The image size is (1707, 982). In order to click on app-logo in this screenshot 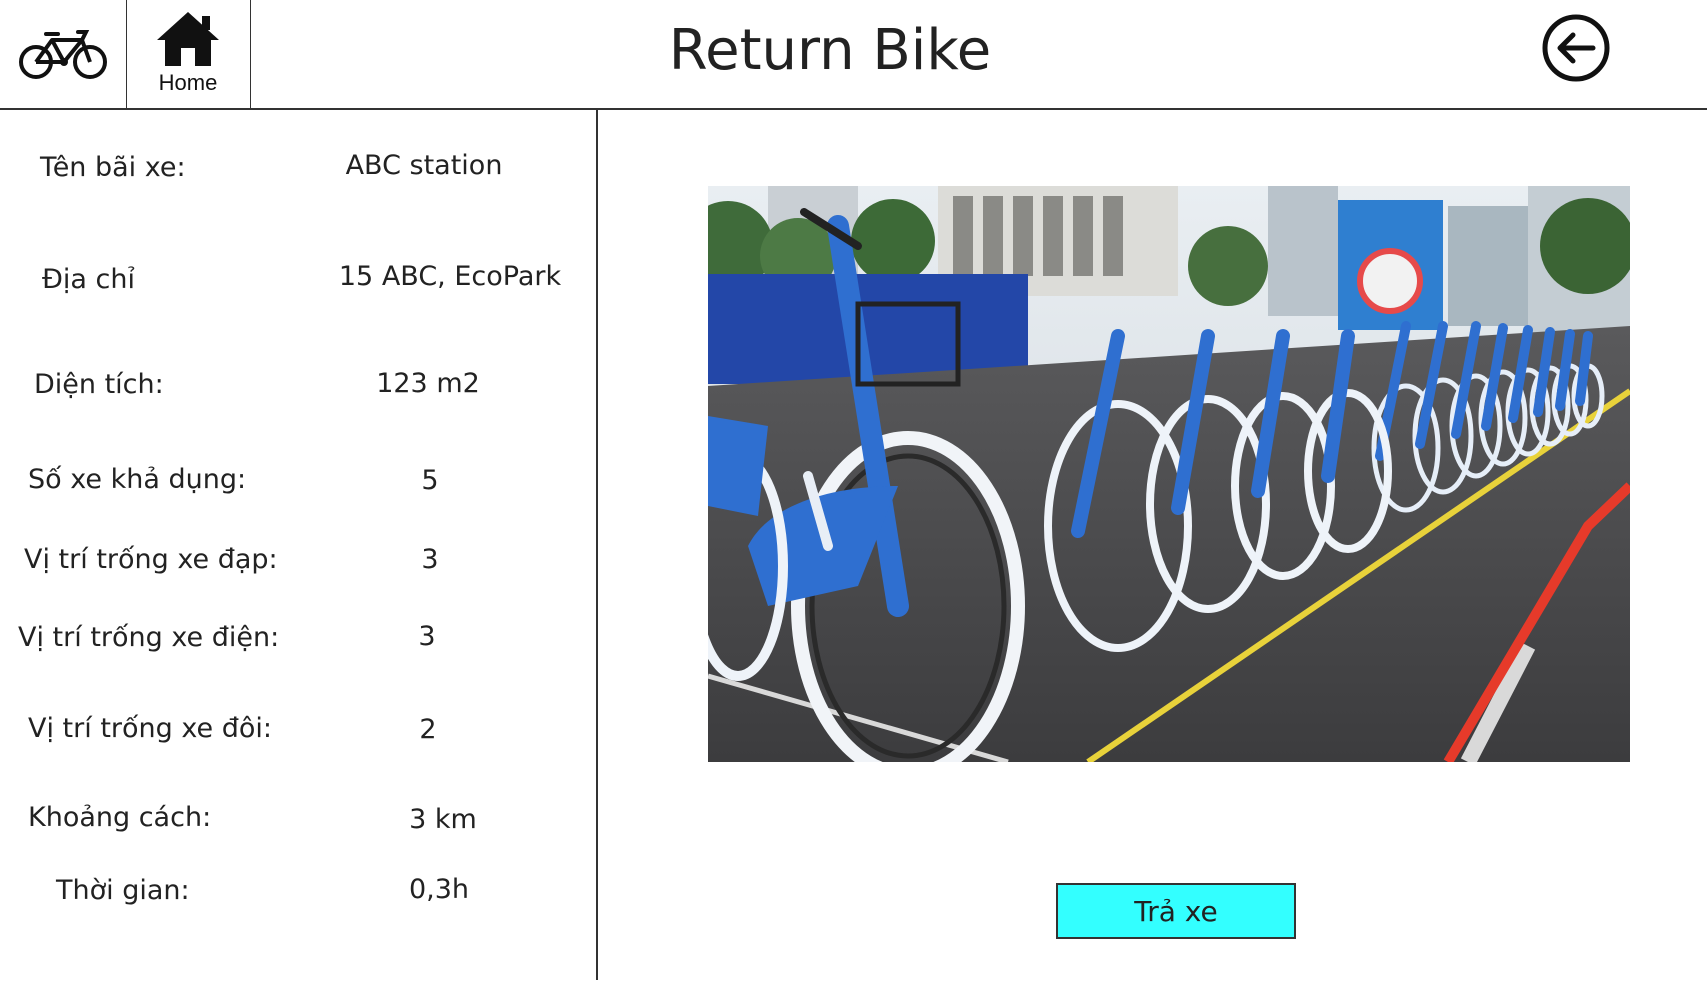, I will do `click(63, 54)`.